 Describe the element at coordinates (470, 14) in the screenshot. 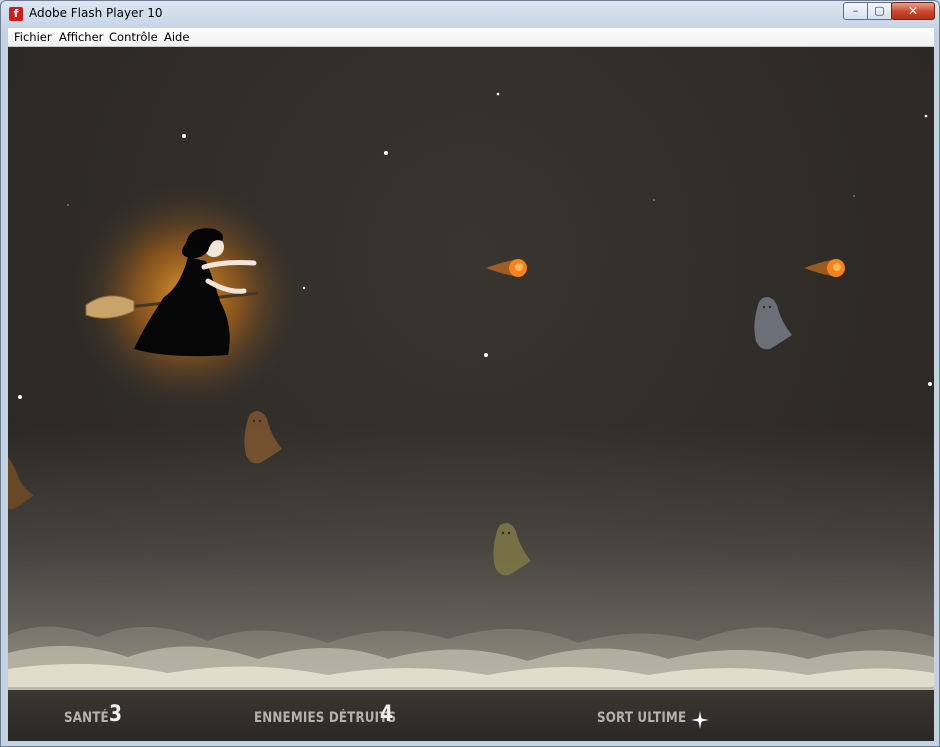

I see `title-bar: f Adobe Flash Player 10 – ▢ ✕` at that location.